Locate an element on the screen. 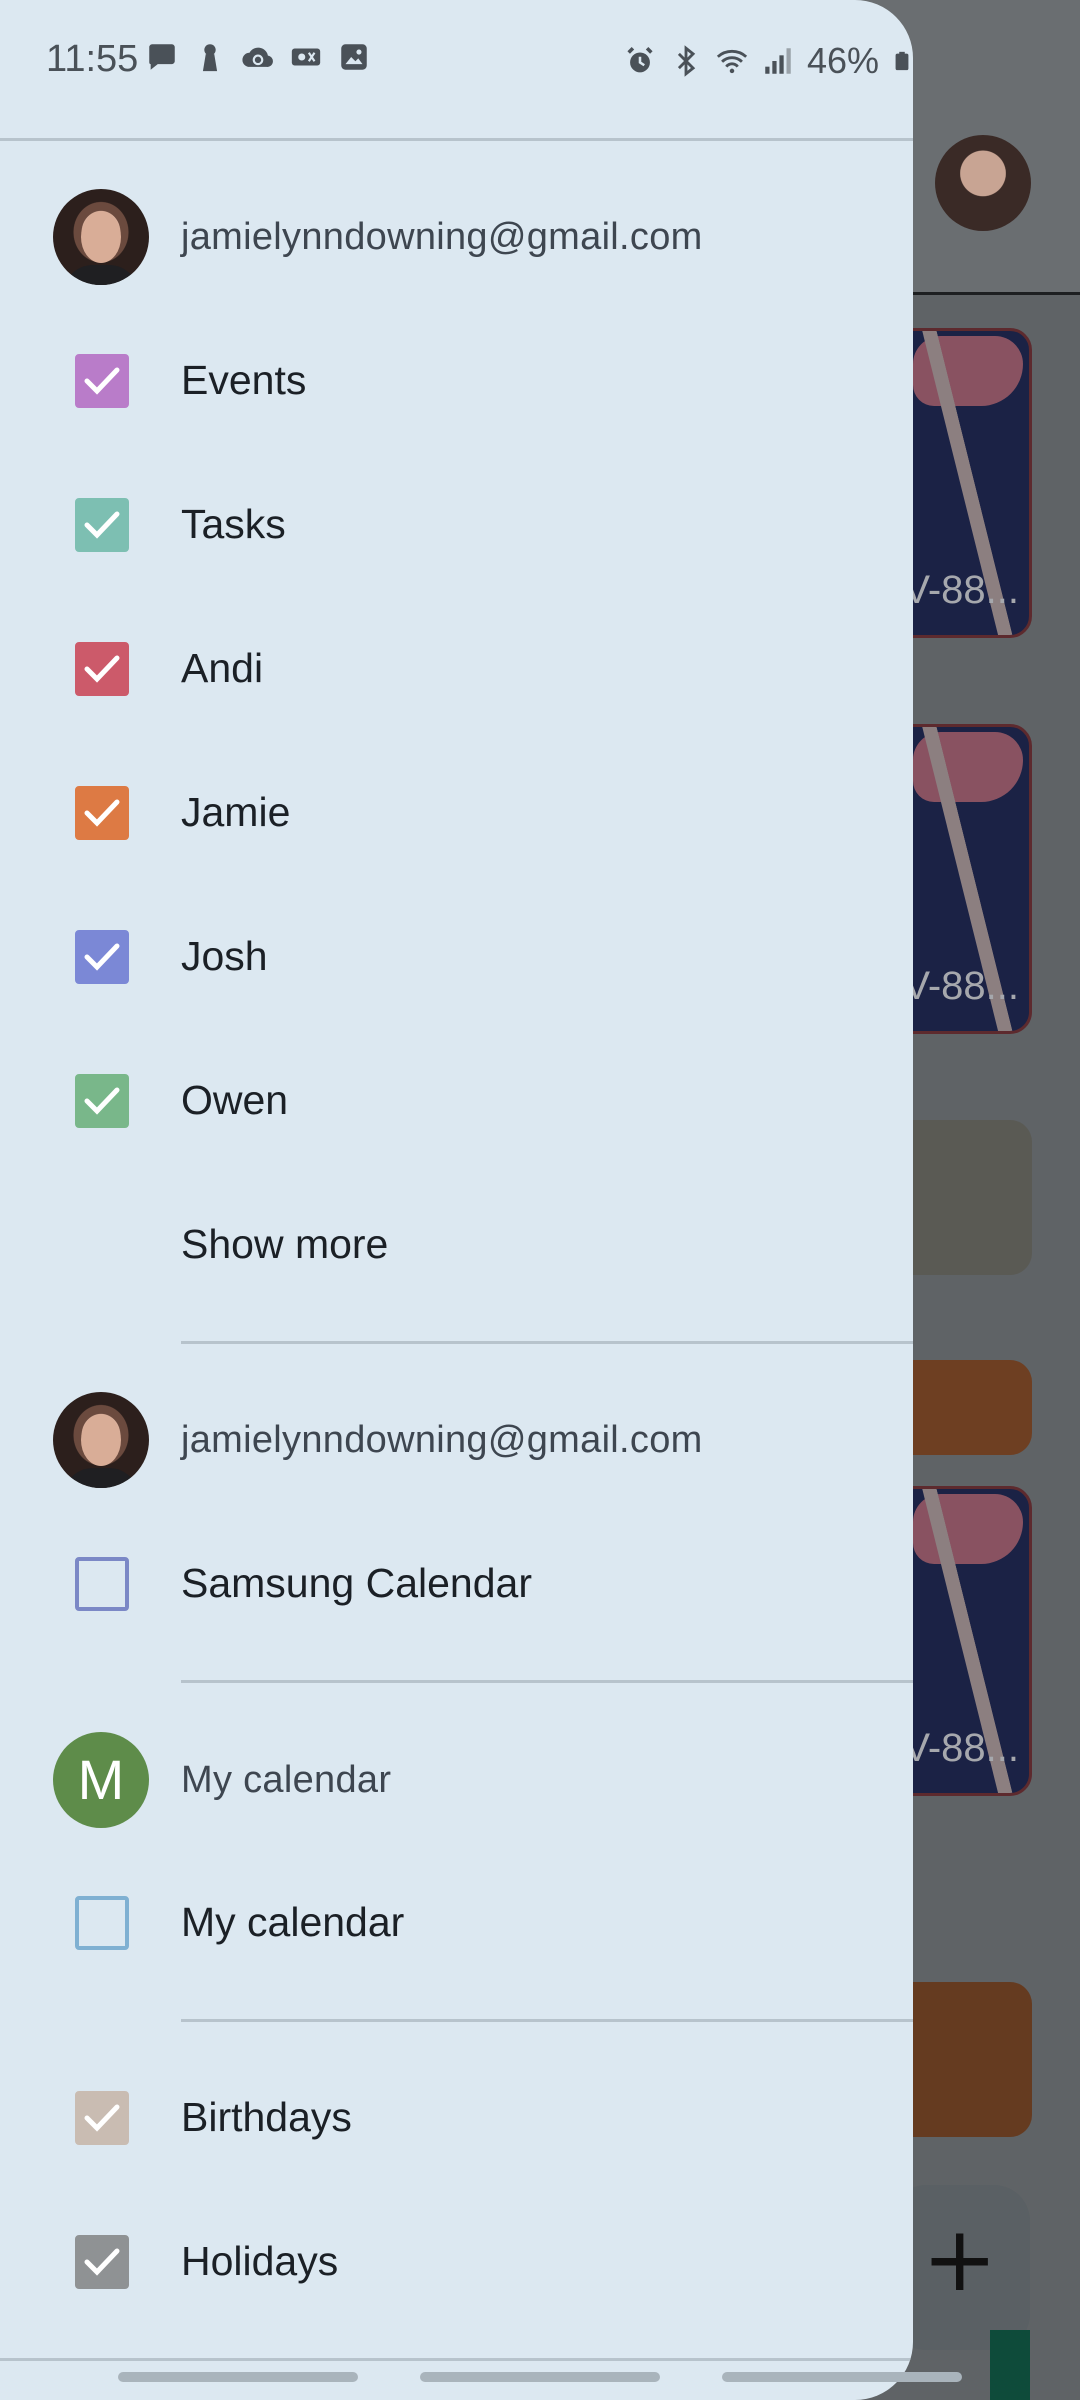 The width and height of the screenshot is (1080, 2400). calendar-label: Owen is located at coordinates (235, 1100).